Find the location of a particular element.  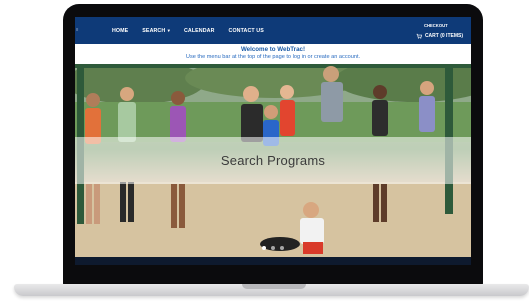

caret-down-icon: ▾ is located at coordinates (168, 30).